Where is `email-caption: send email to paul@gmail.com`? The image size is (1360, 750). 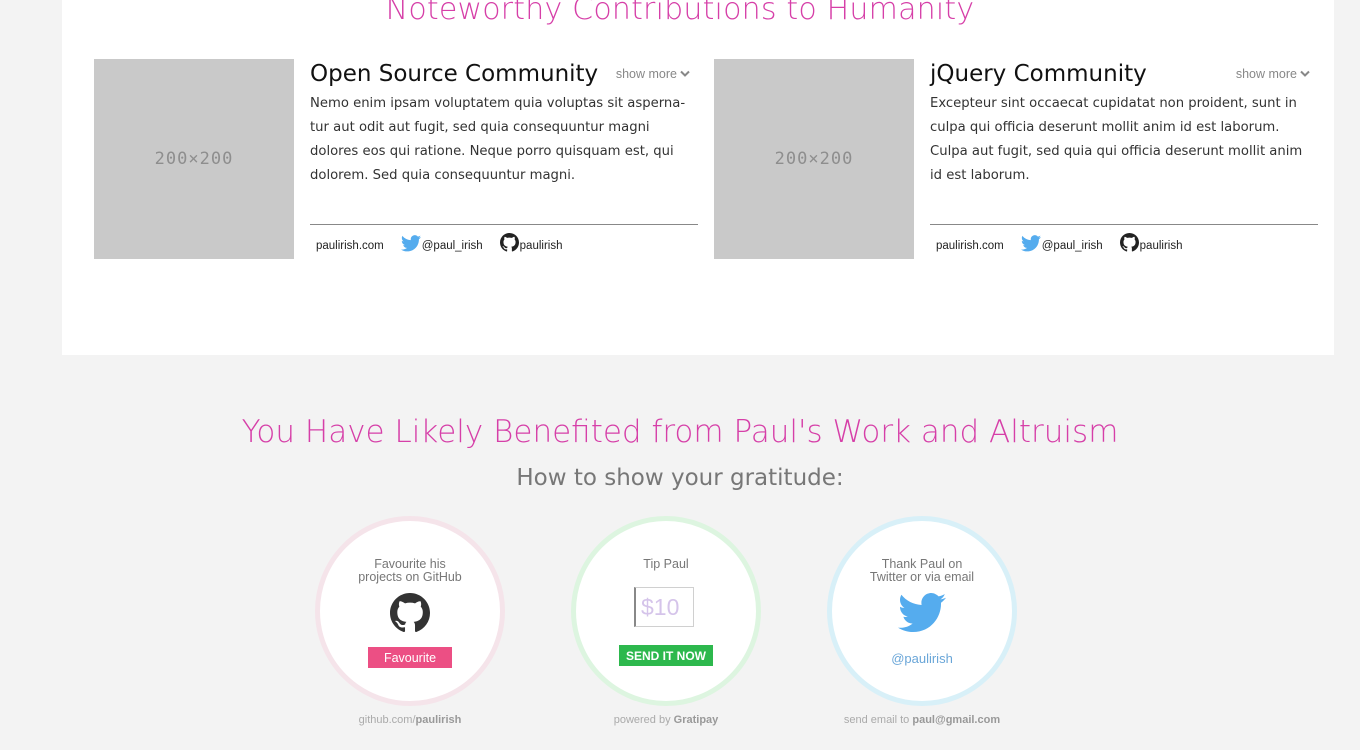
email-caption: send email to paul@gmail.com is located at coordinates (922, 720).